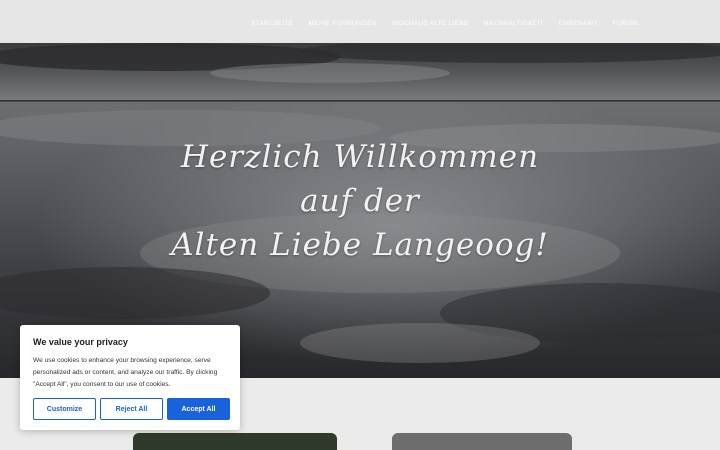 This screenshot has width=720, height=450. What do you see at coordinates (430, 23) in the screenshot?
I see `nav-item-wochaus-alte-liebe: WOCHAUS ALTE LIEBE` at bounding box center [430, 23].